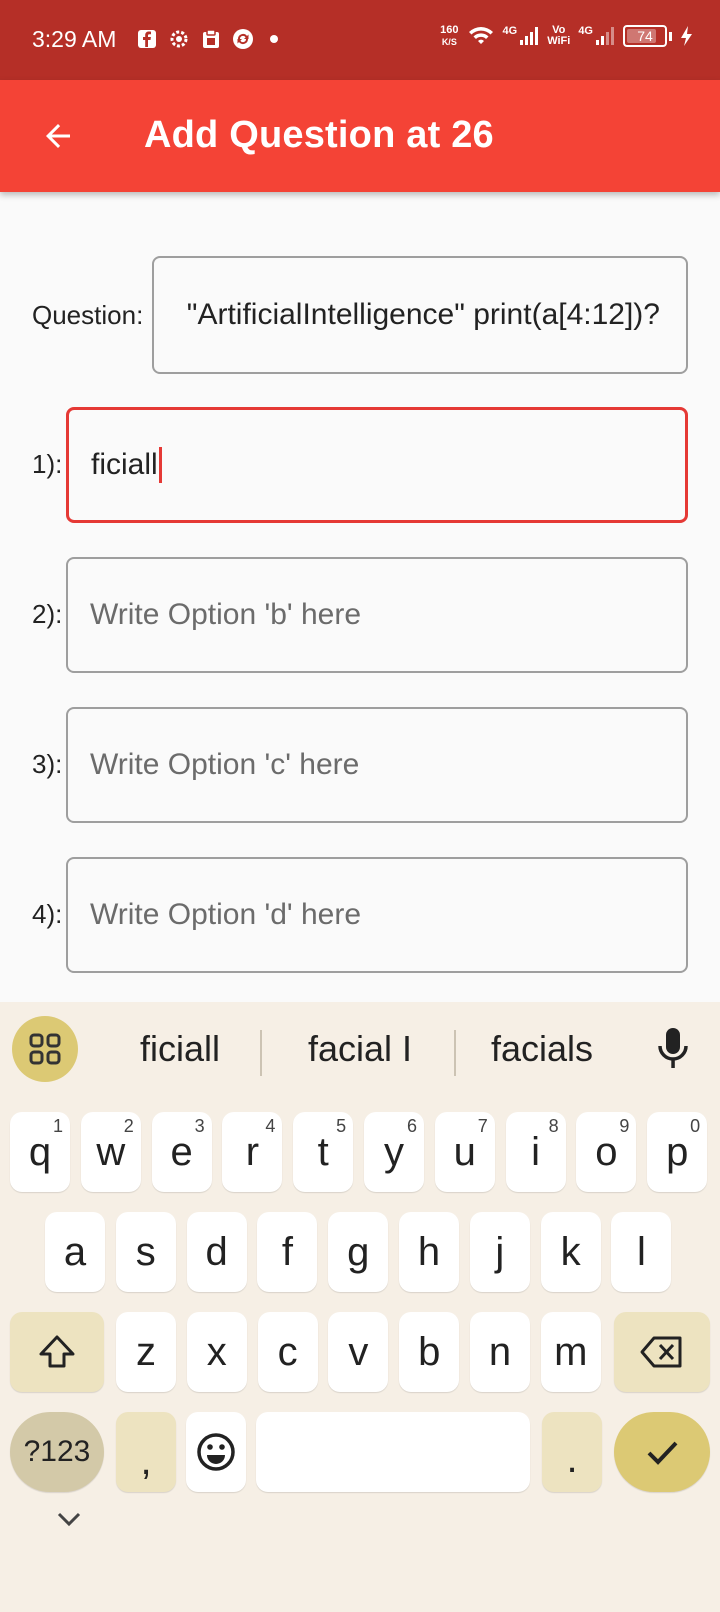 This screenshot has width=720, height=1612. I want to click on checkmark-icon, so click(662, 1453).